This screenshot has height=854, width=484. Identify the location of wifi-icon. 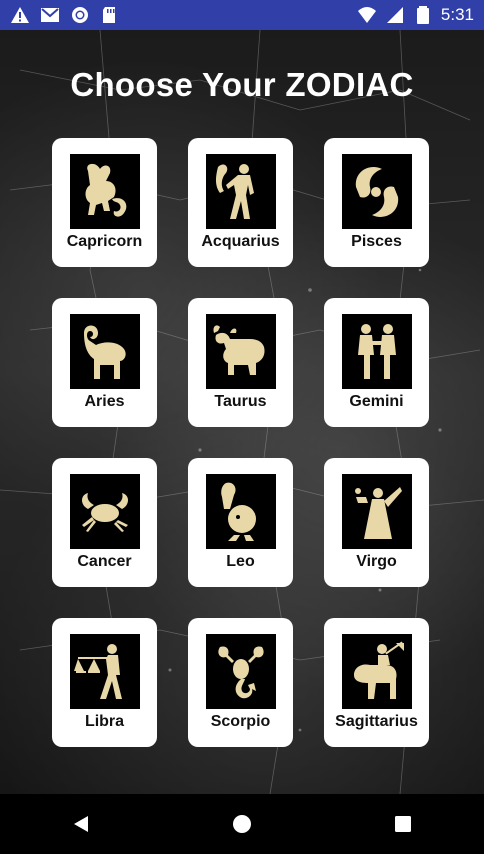
(367, 15).